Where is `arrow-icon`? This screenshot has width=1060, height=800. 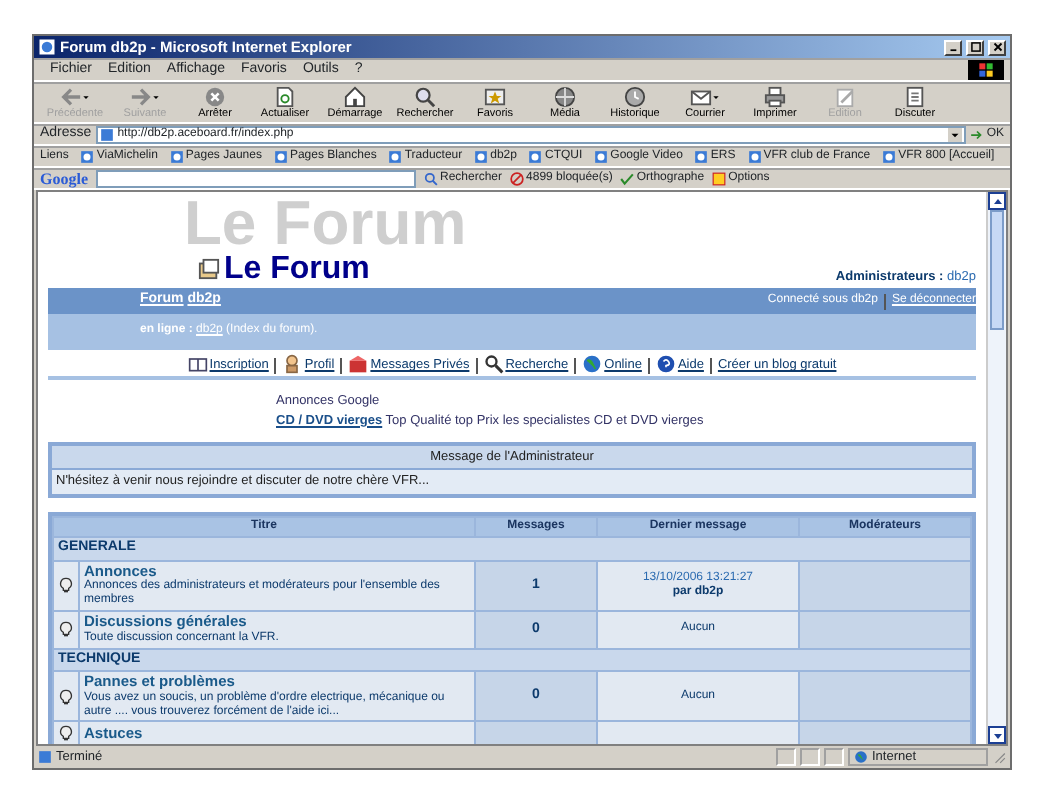 arrow-icon is located at coordinates (977, 135).